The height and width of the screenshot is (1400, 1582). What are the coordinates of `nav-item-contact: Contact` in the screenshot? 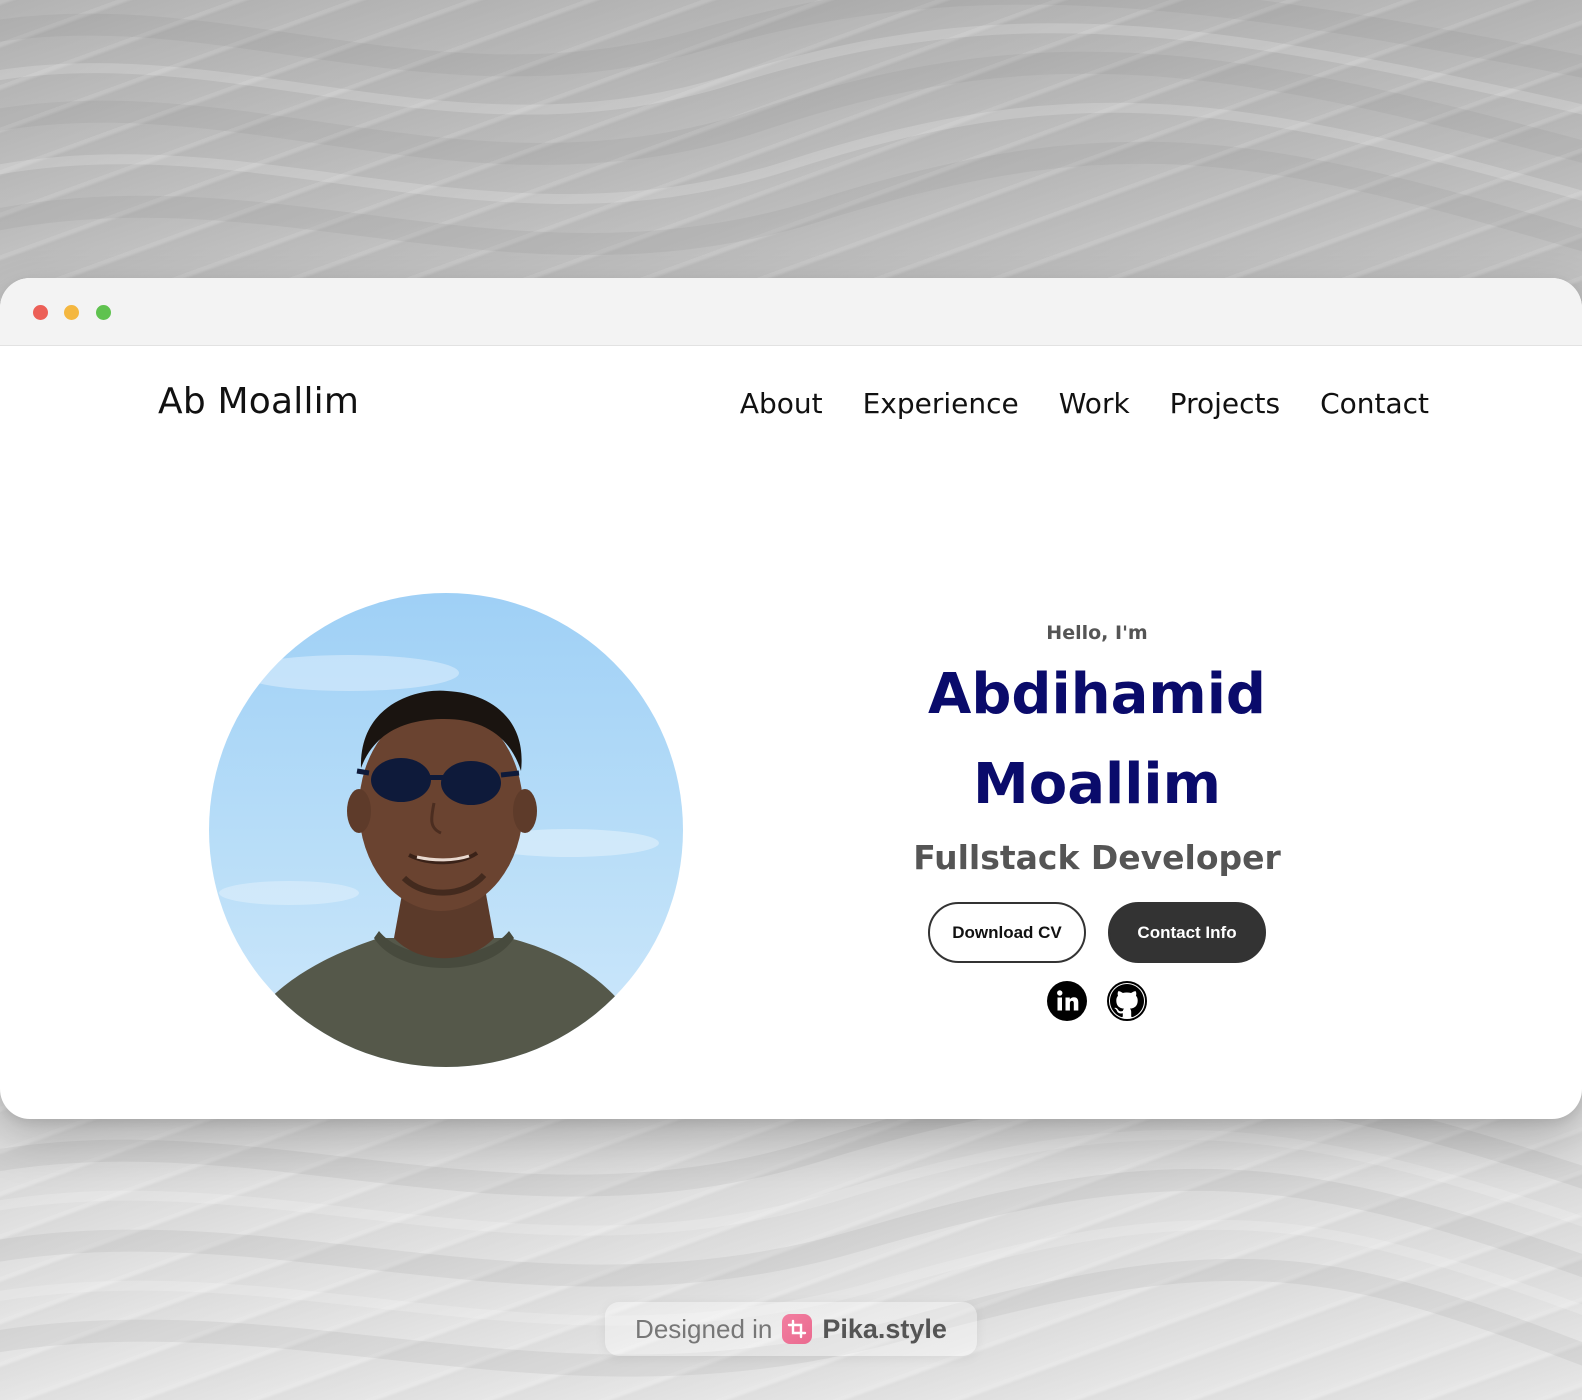 It's located at (1374, 403).